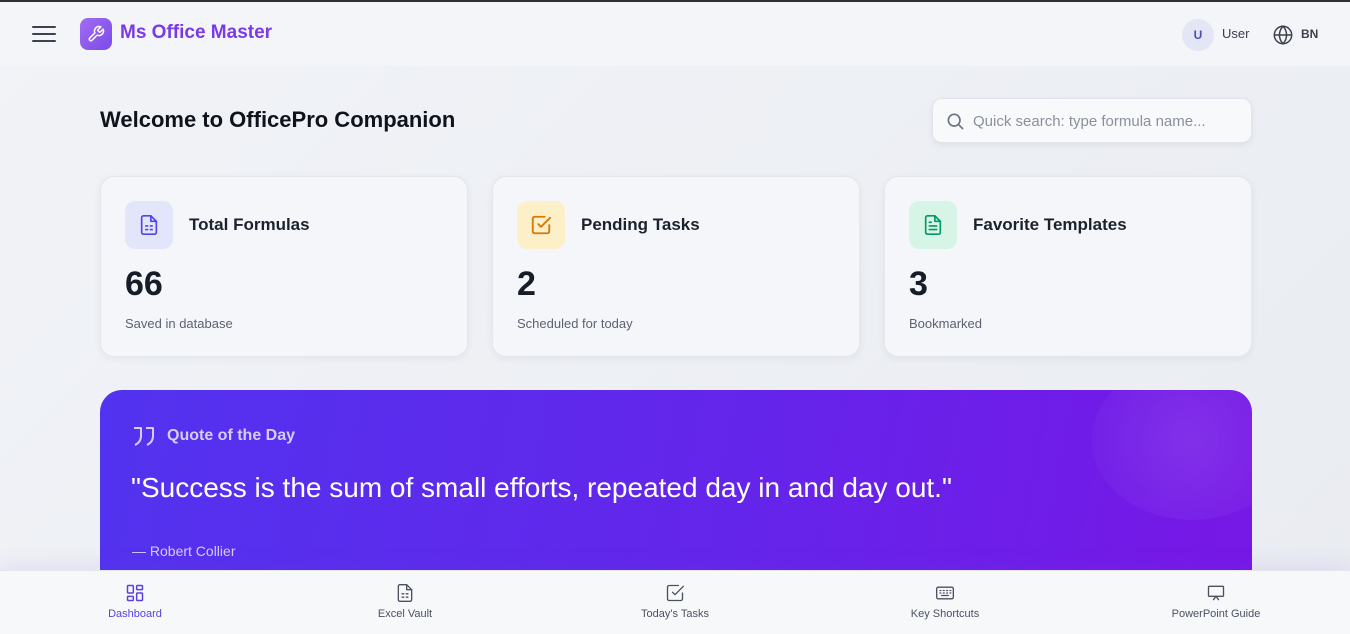  I want to click on stat-title: Total Formulas, so click(249, 224).